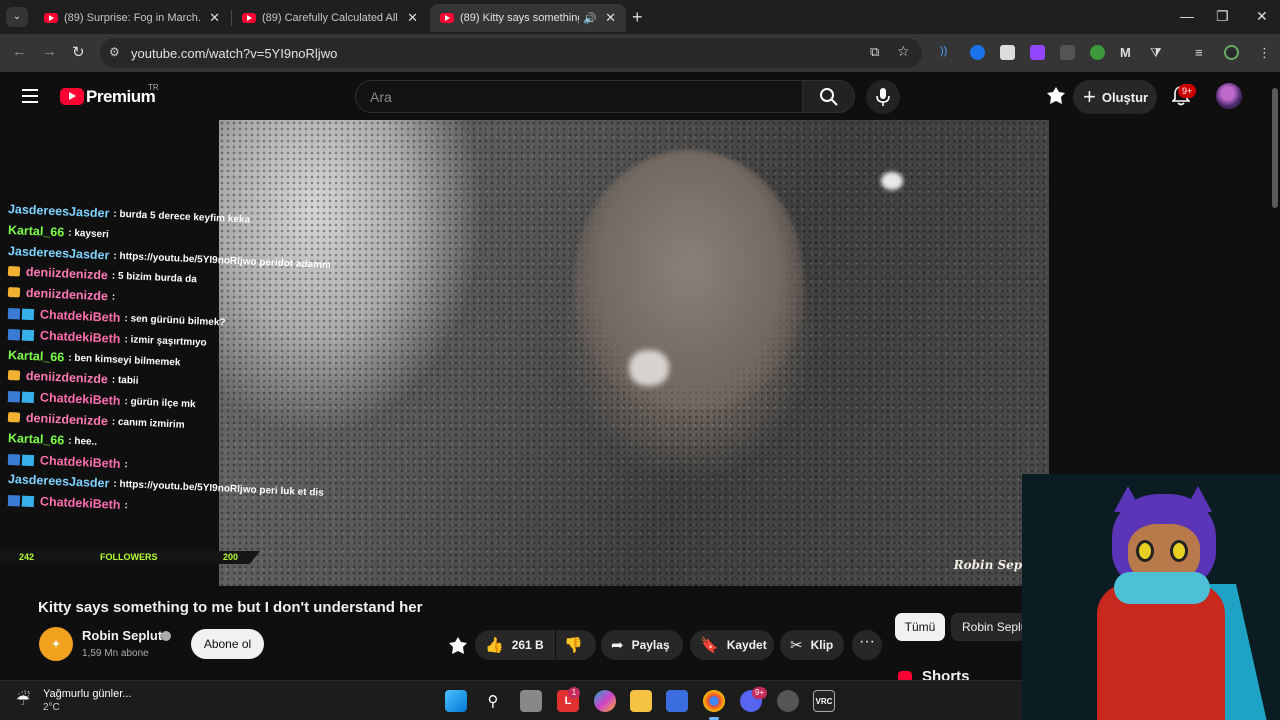 The width and height of the screenshot is (1280, 720). What do you see at coordinates (1202, 52) in the screenshot?
I see `reading-list-icon: ≡` at bounding box center [1202, 52].